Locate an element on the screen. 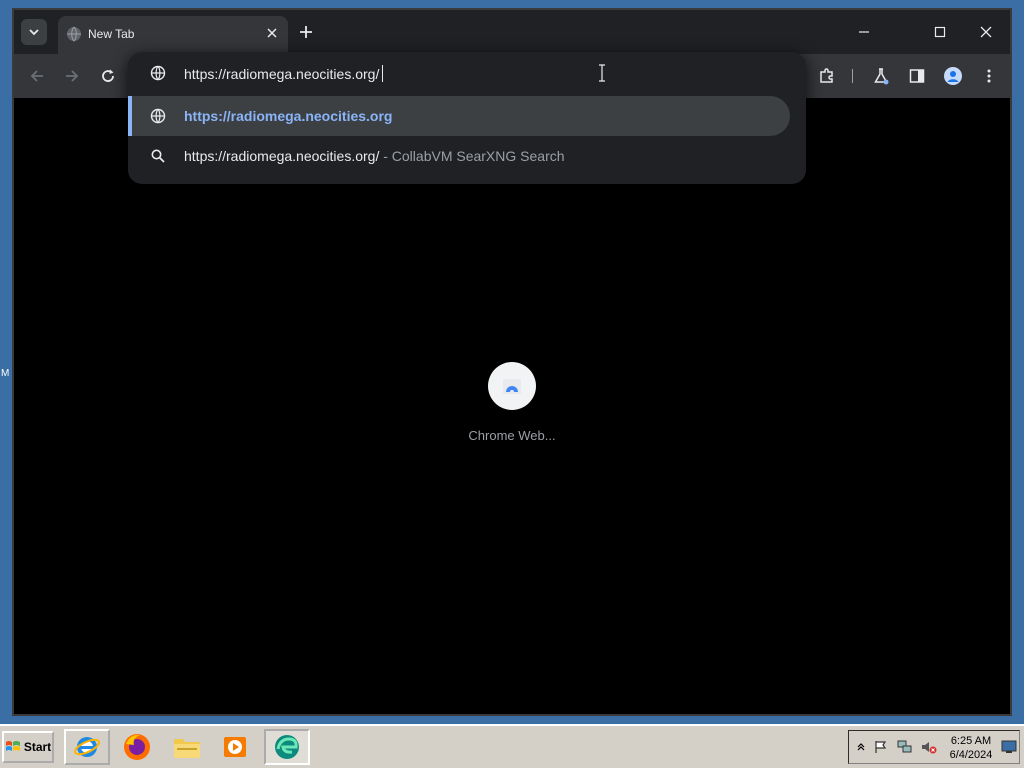 Image resolution: width=1024 pixels, height=768 pixels. flag-icon is located at coordinates (881, 747).